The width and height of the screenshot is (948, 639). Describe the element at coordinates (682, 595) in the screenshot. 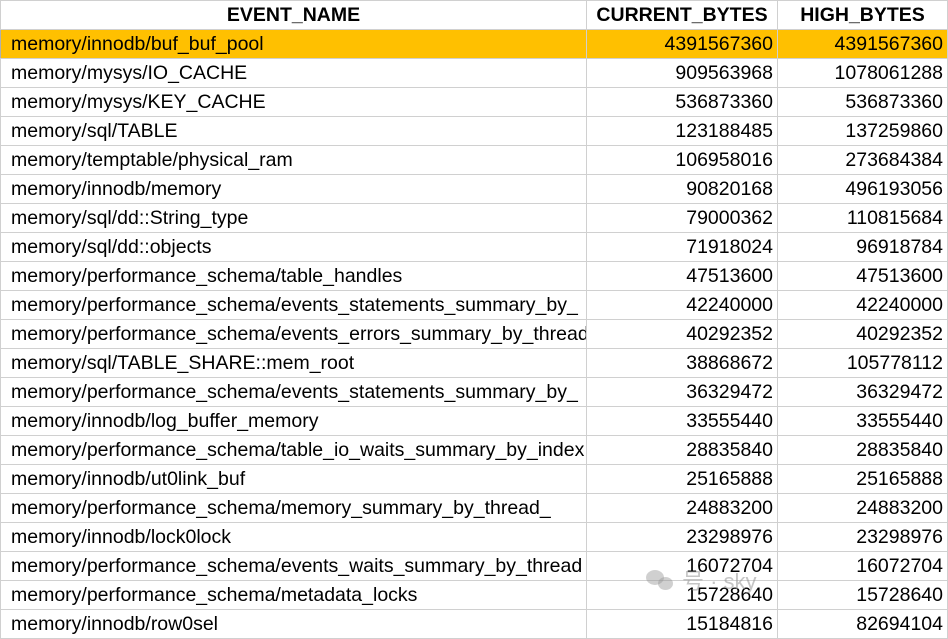

I see `cell-current-bytes: 15728640` at that location.